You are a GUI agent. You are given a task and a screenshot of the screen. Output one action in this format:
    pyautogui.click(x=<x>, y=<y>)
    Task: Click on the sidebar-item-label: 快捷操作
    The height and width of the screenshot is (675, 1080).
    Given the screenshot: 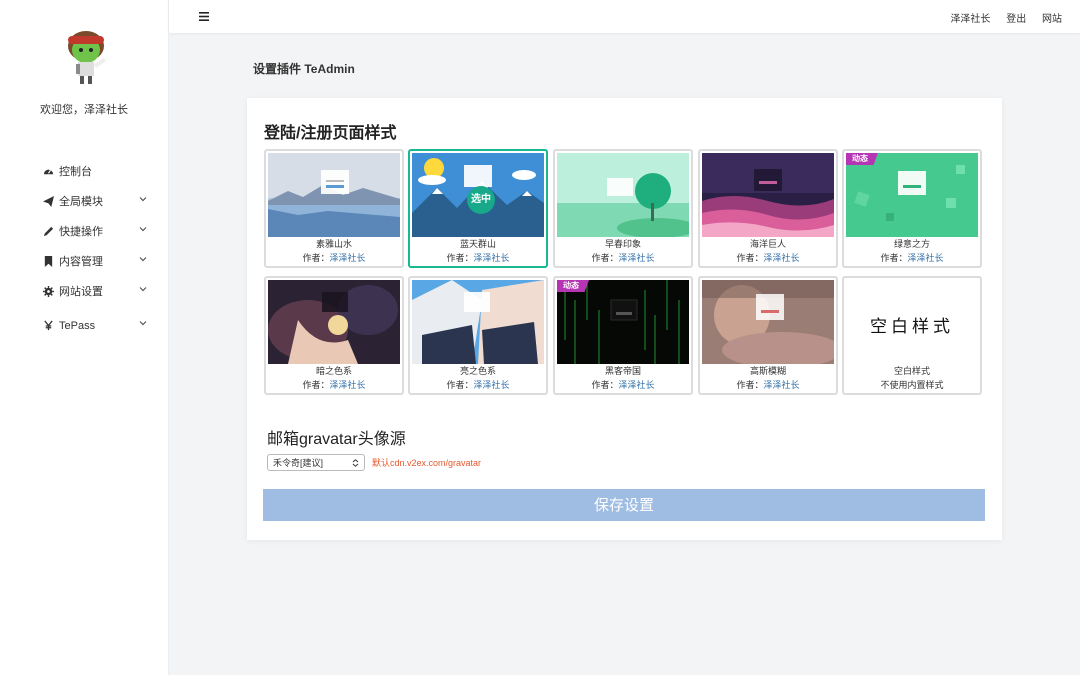 What is the action you would take?
    pyautogui.click(x=81, y=232)
    